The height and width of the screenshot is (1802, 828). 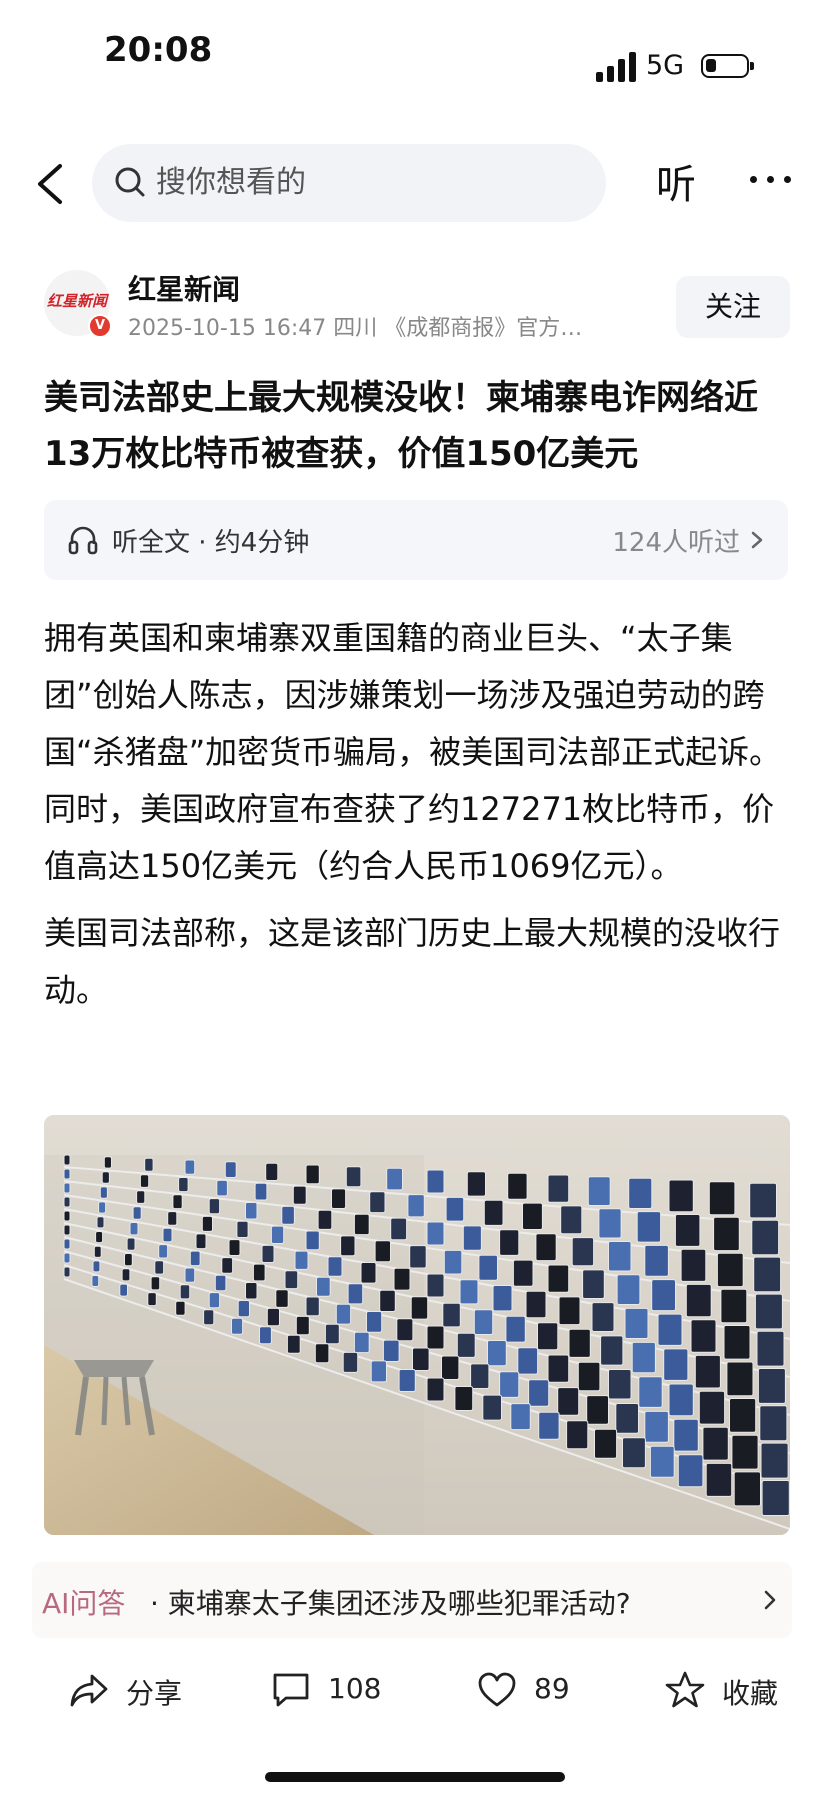 I want to click on ai-qa-label: AI问答, so click(x=84, y=1603).